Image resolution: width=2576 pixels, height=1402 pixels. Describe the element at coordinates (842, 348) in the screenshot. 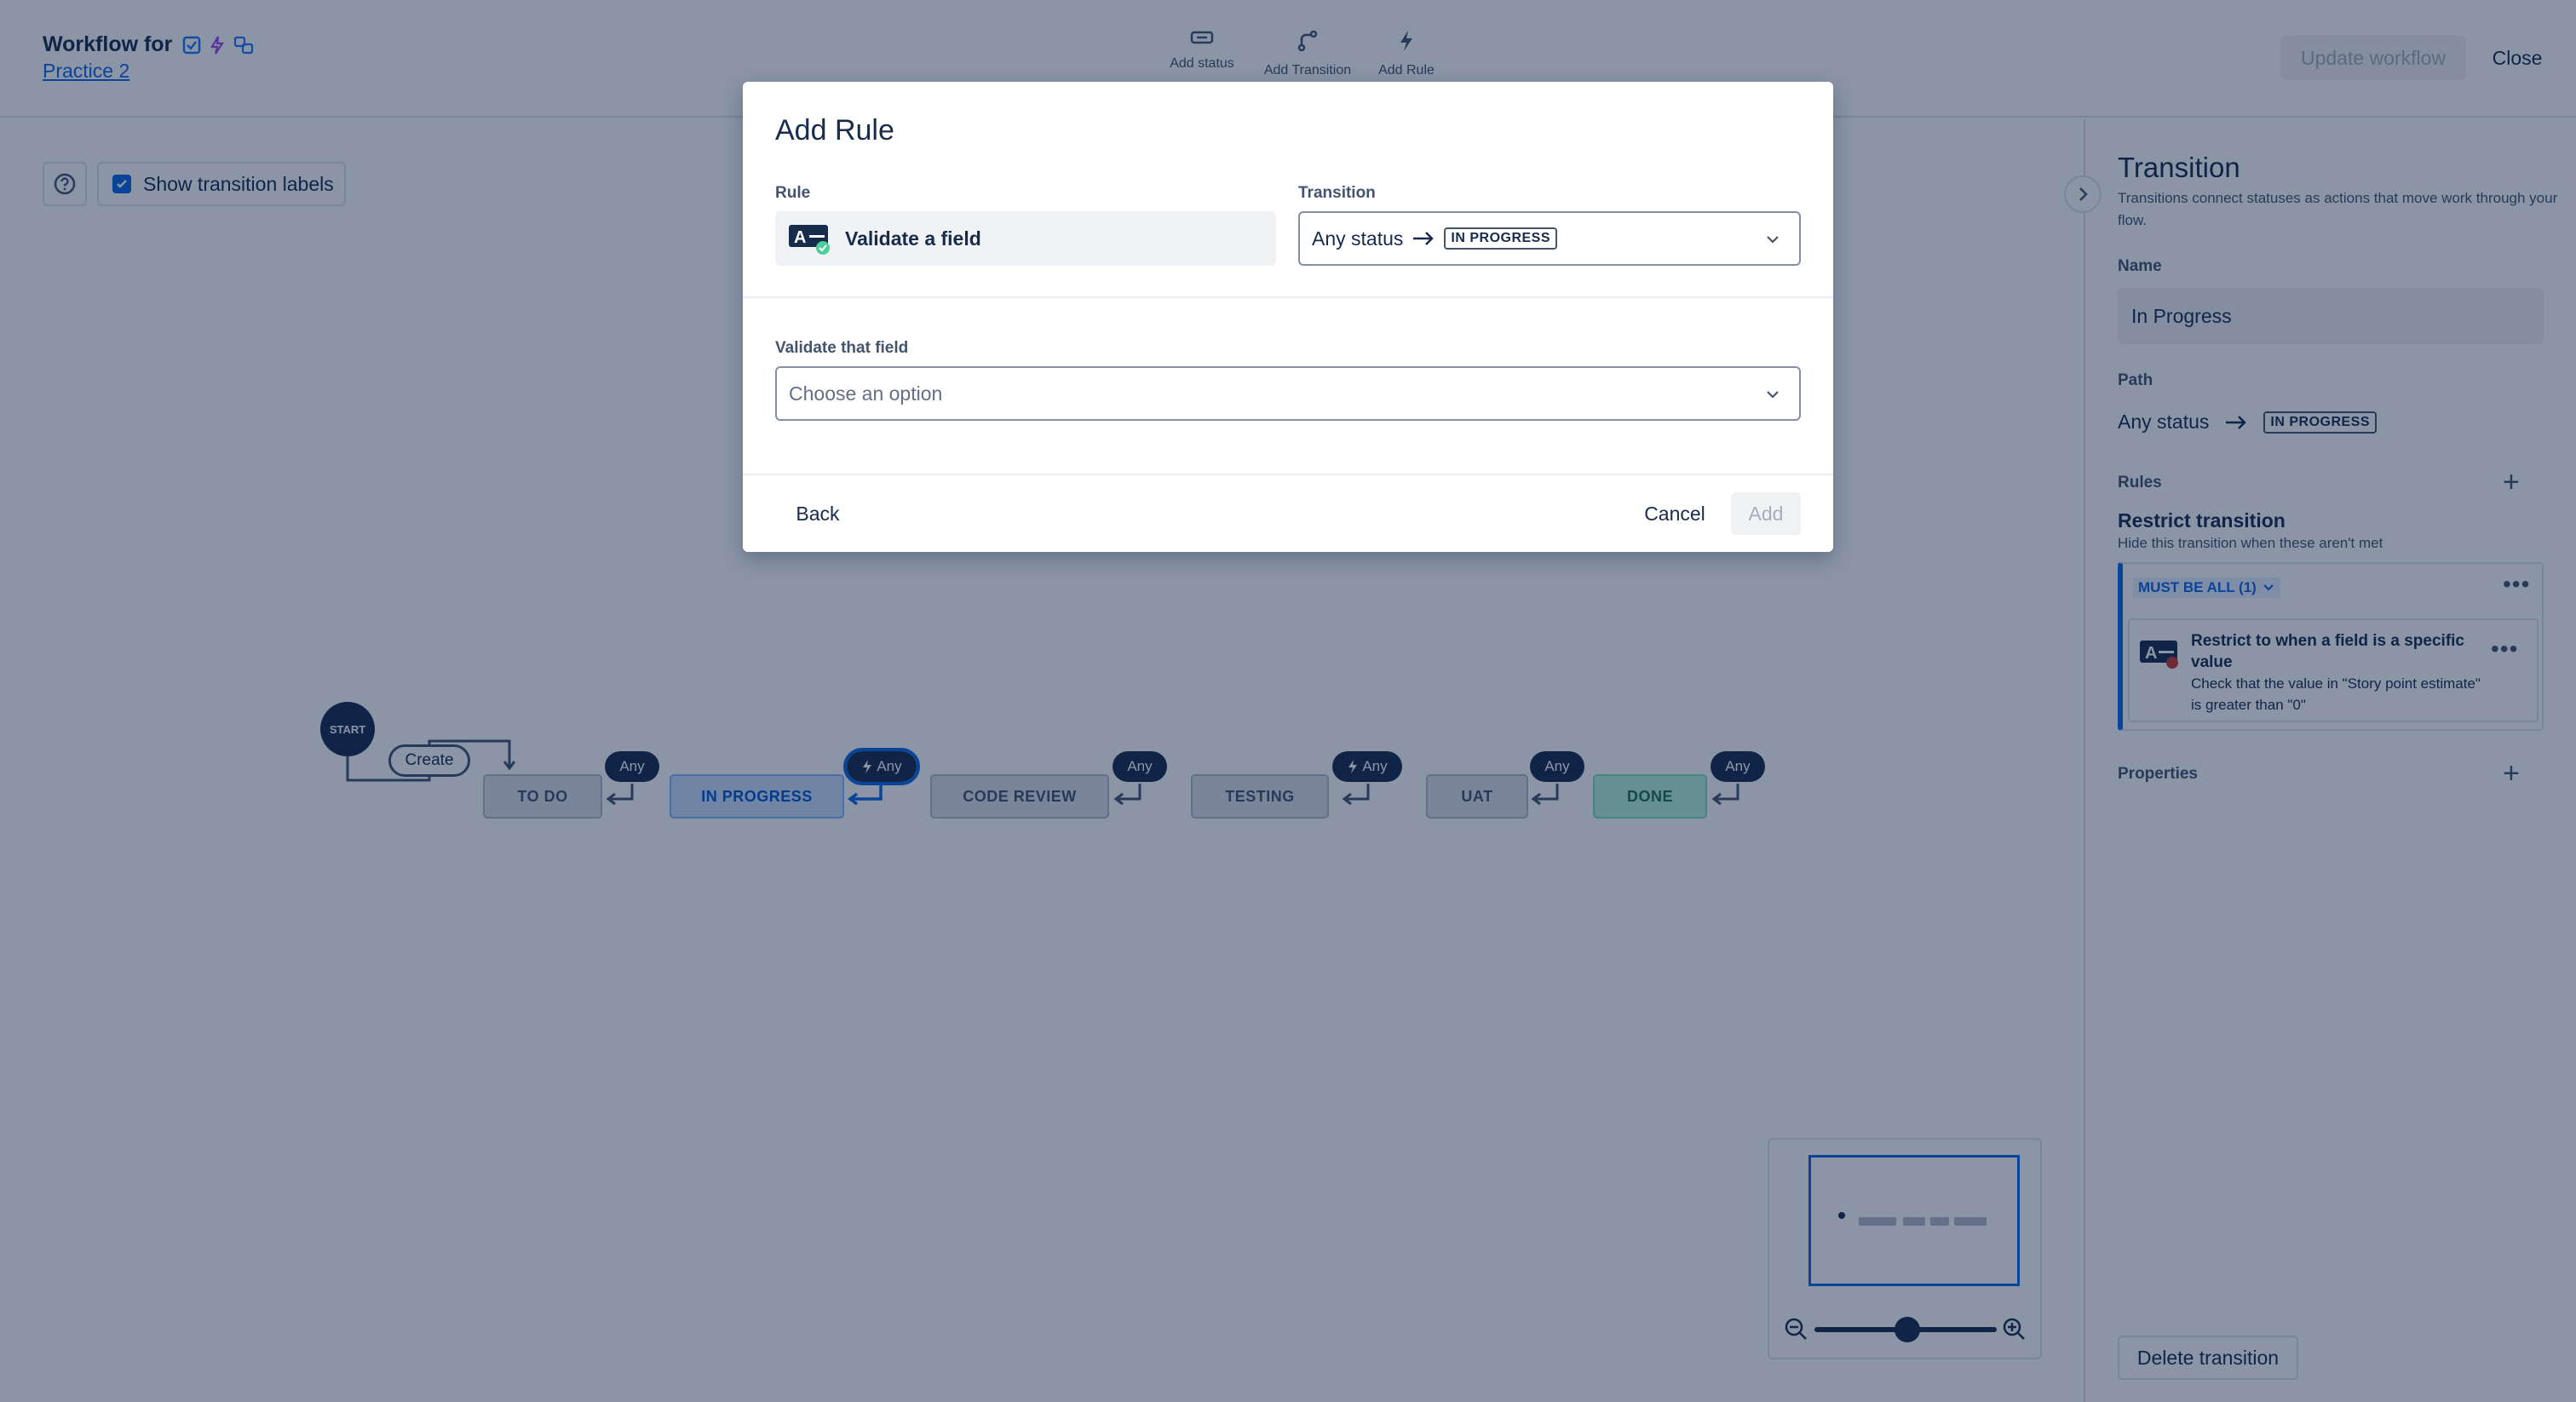

I see `validate-field-label: Validate that field` at that location.